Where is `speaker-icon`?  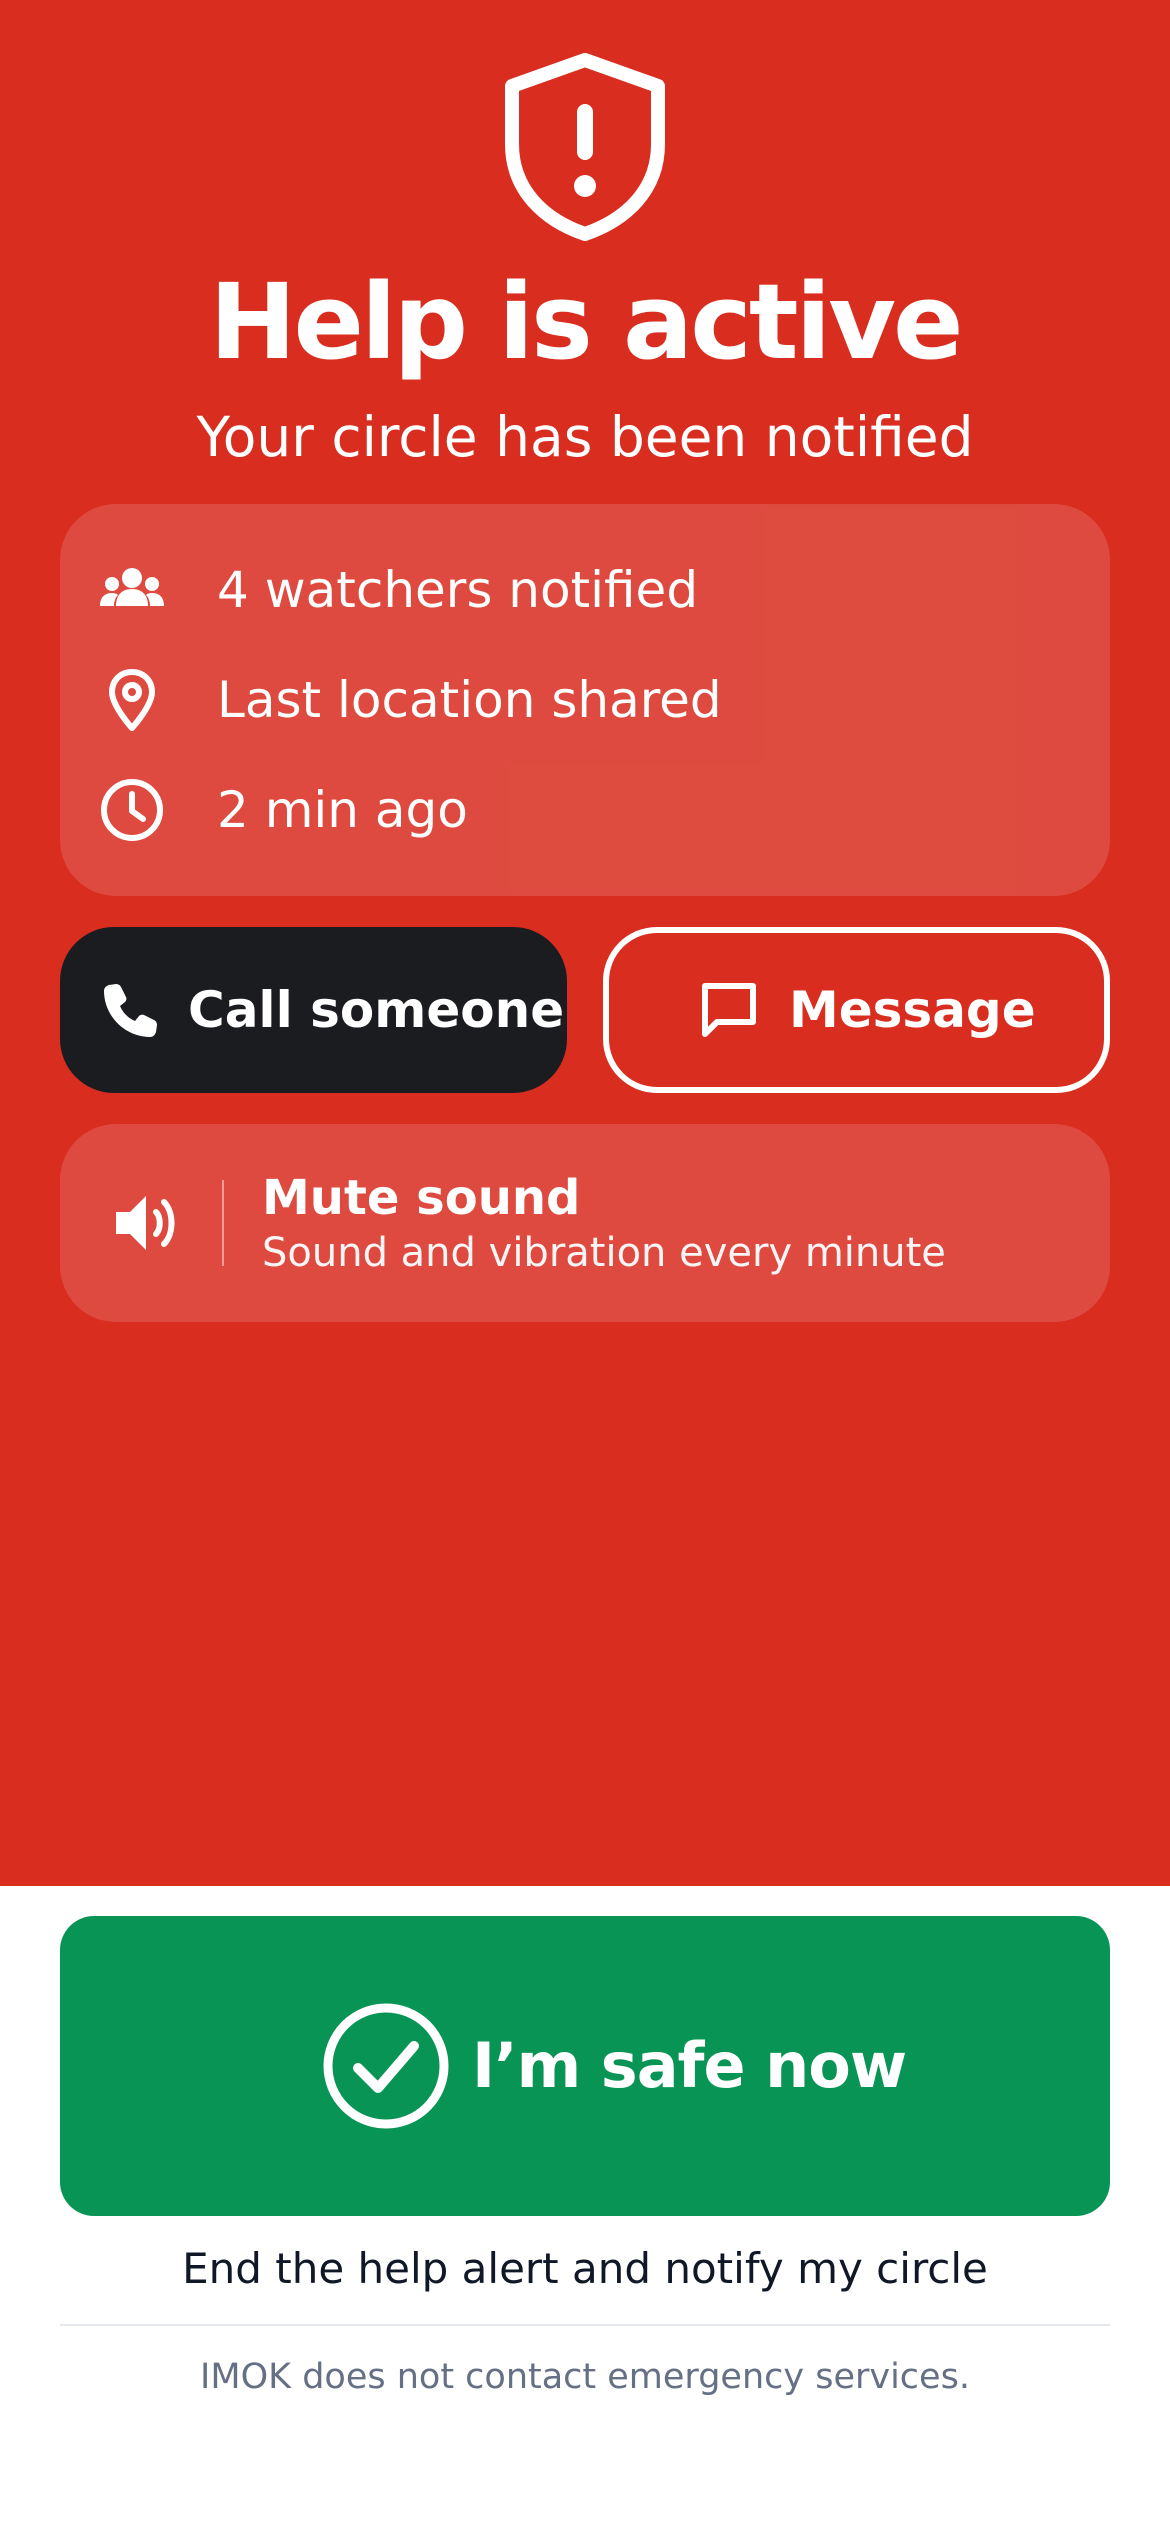 speaker-icon is located at coordinates (145, 1223).